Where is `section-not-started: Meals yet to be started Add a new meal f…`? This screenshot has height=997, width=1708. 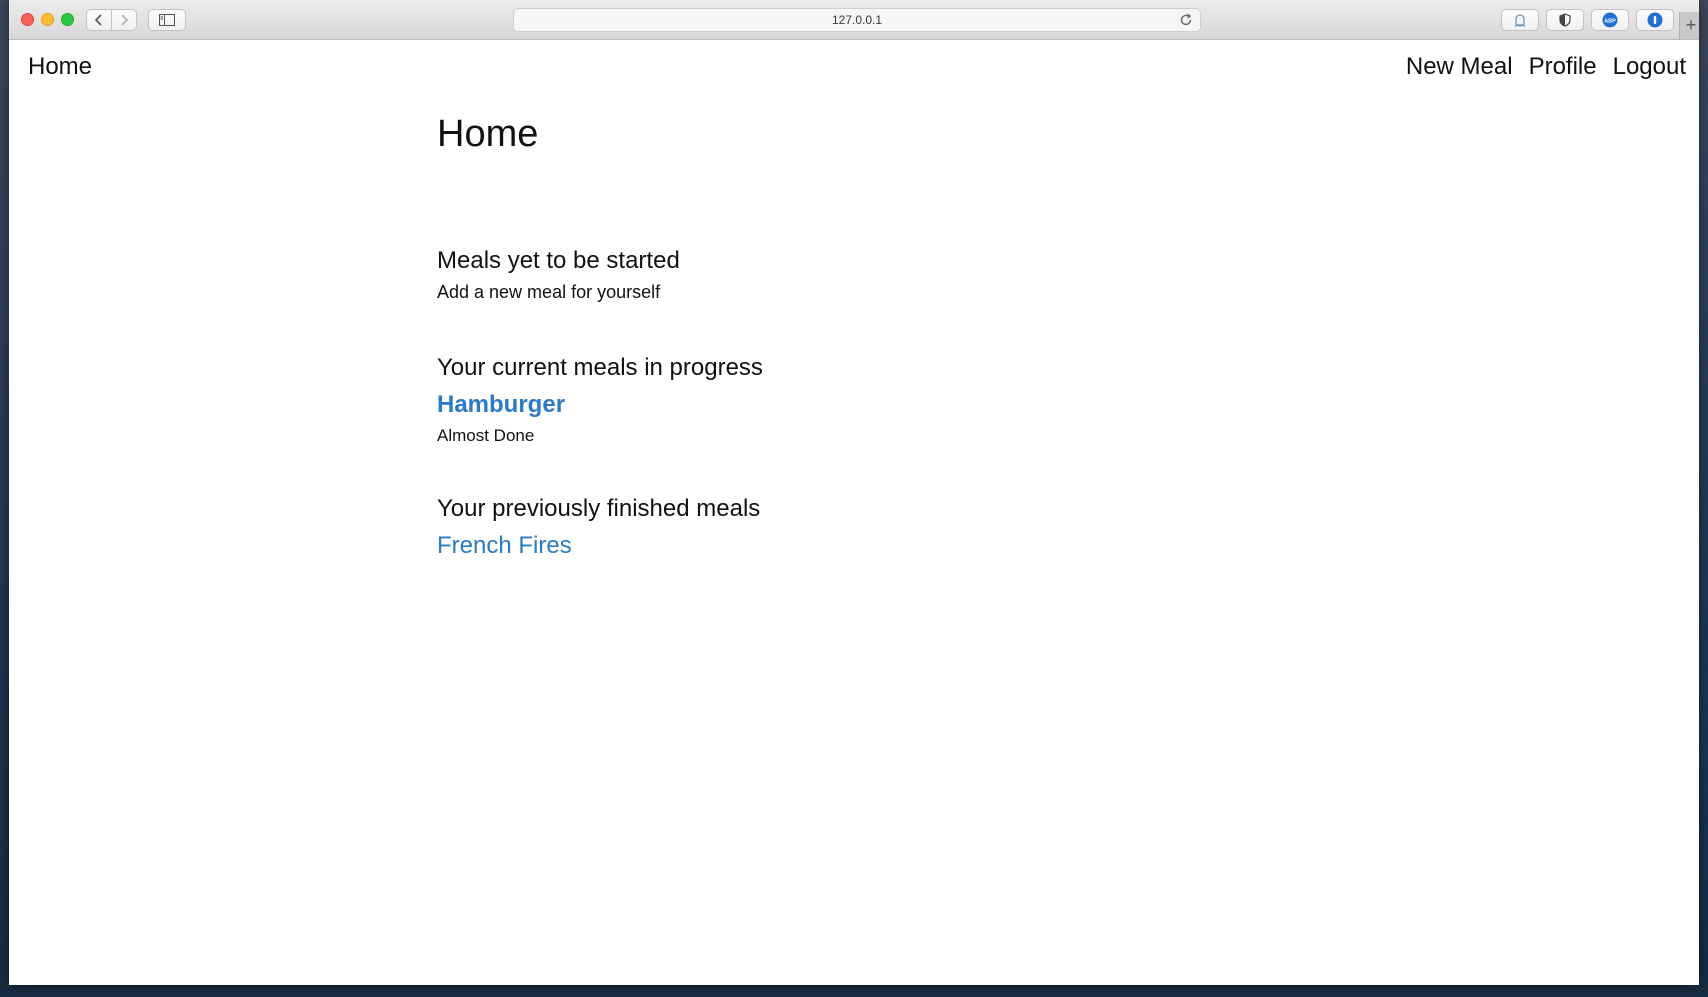 section-not-started: Meals yet to be started Add a new meal f… is located at coordinates (558, 275).